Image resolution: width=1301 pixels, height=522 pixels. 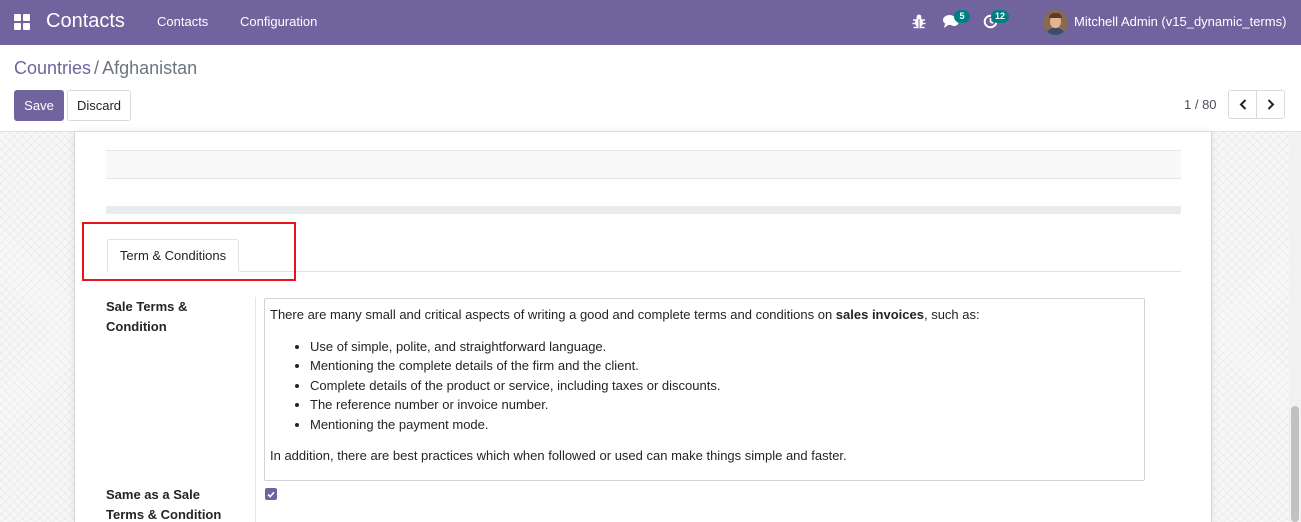 I want to click on highlight-annotation, so click(x=189, y=251).